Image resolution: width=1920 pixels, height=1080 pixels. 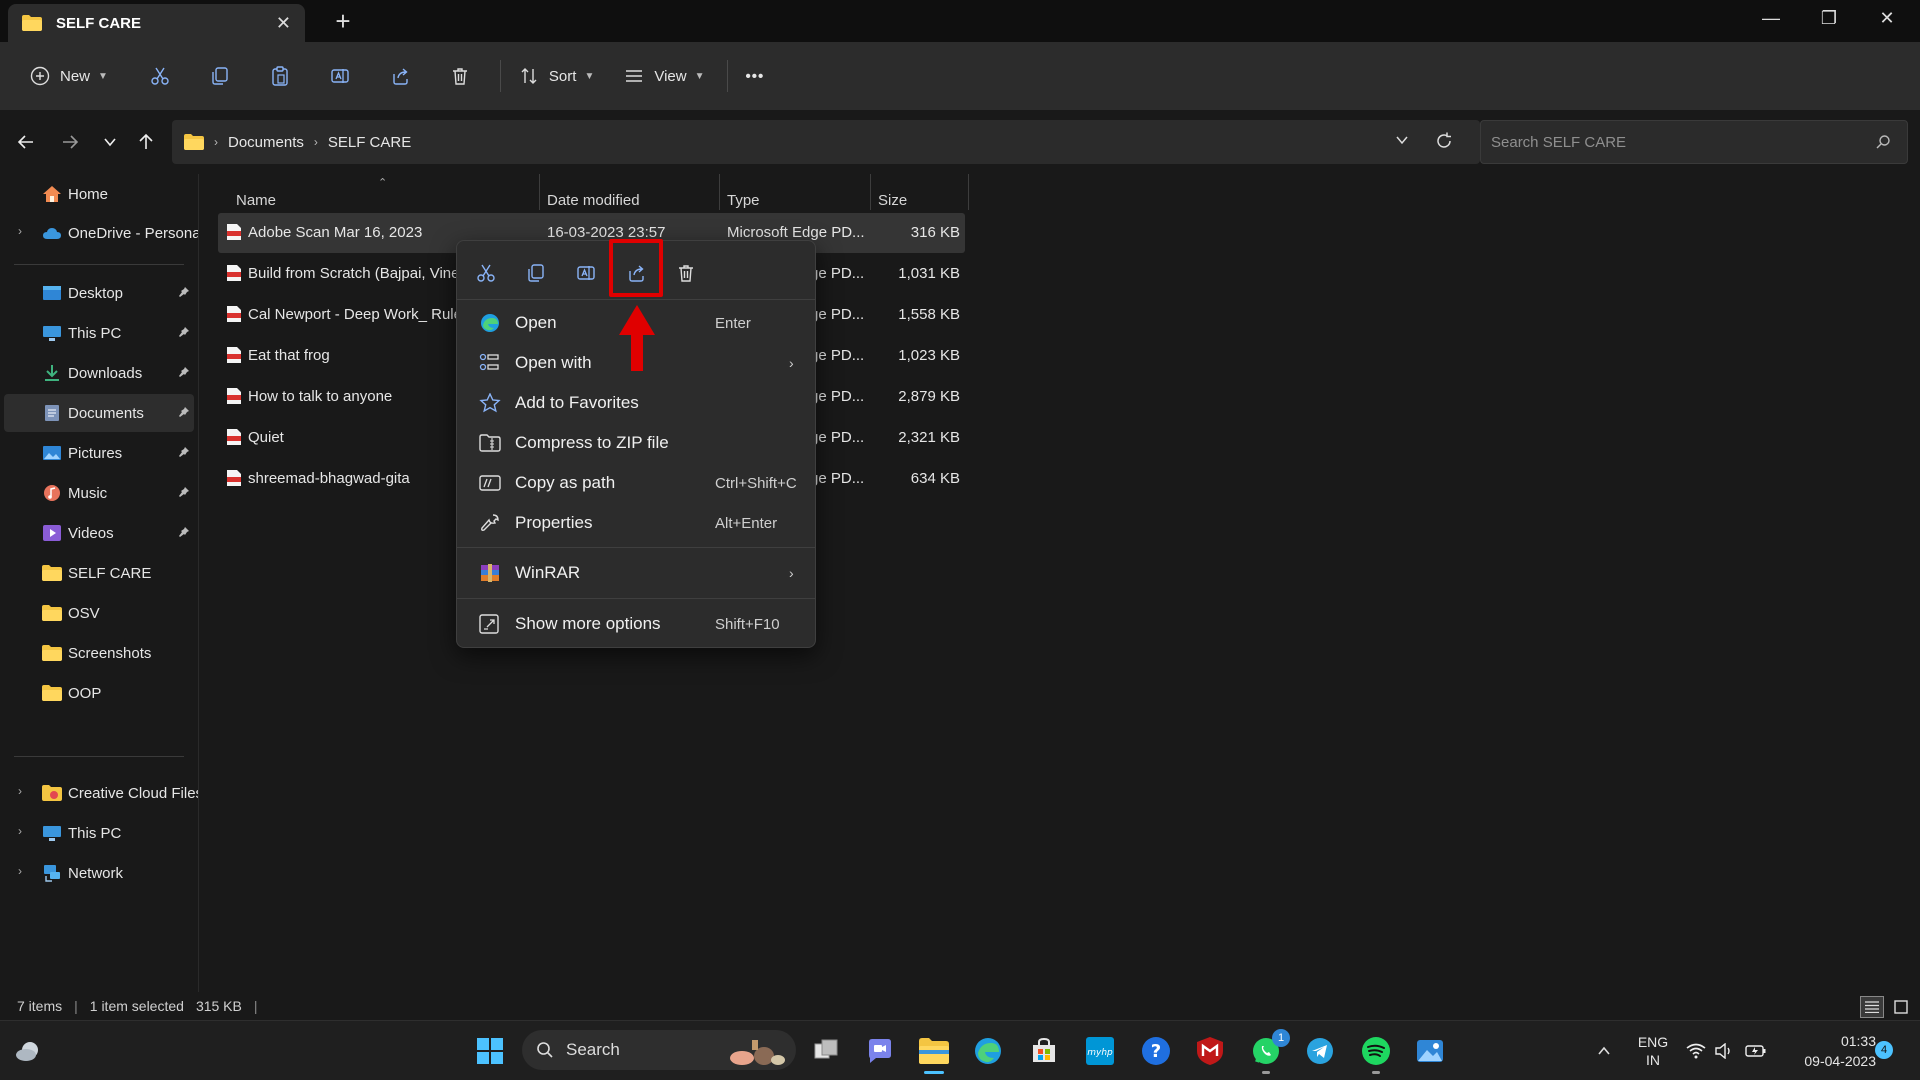 What do you see at coordinates (636, 483) in the screenshot?
I see `ctx-copy-as-path: Copy as path Ctrl+Shift+C` at bounding box center [636, 483].